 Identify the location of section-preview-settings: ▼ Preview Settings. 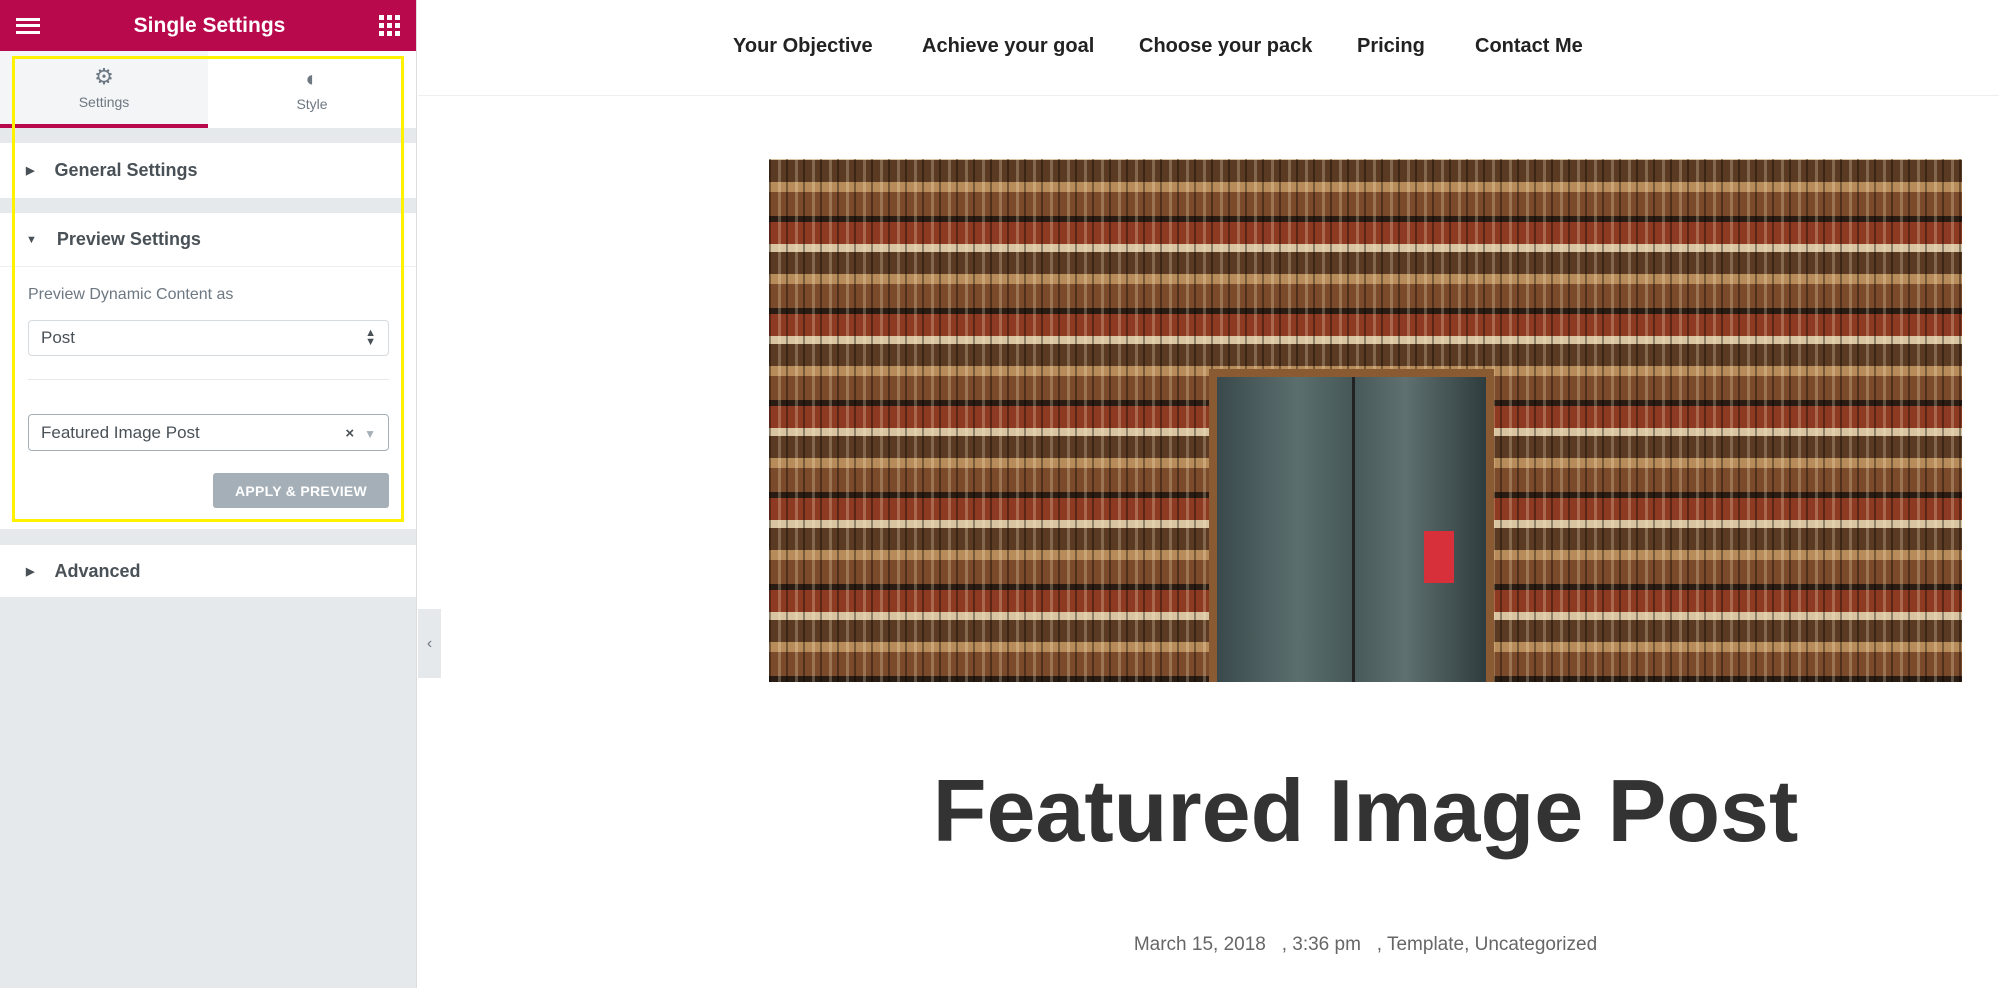
(208, 240).